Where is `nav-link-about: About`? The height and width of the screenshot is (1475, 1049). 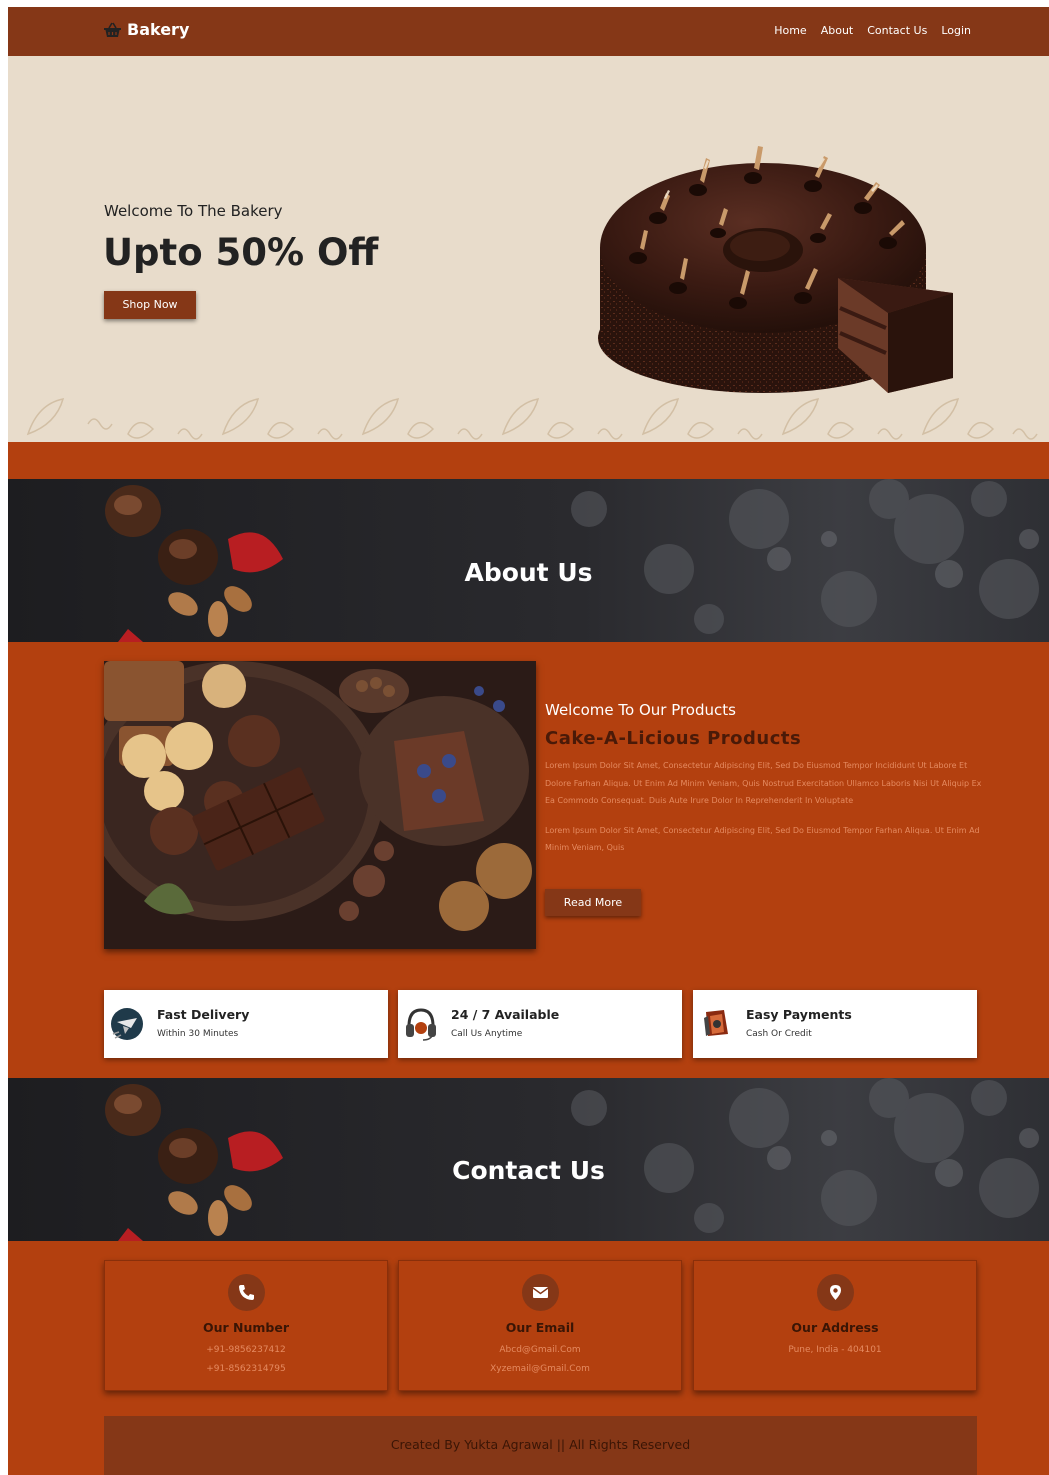 nav-link-about: About is located at coordinates (837, 30).